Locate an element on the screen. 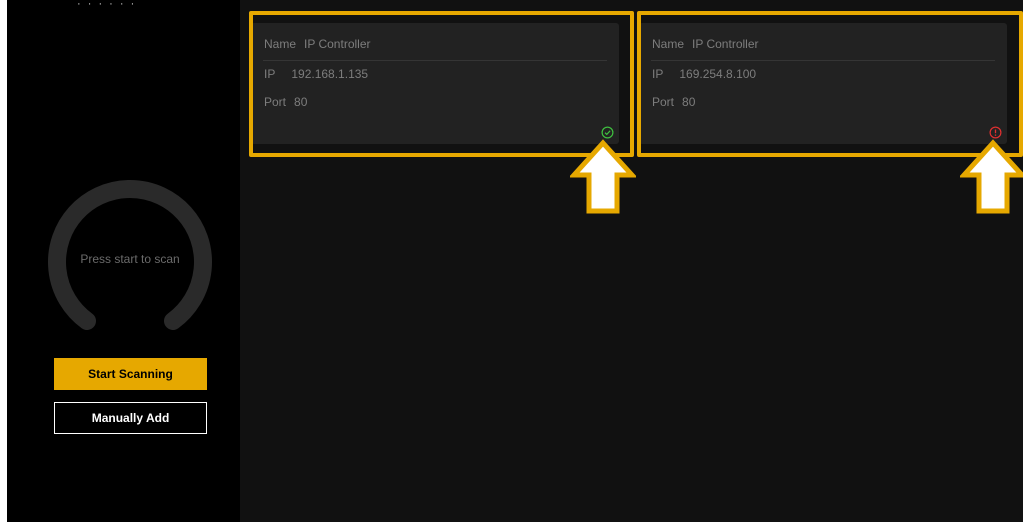  gauge-ring is located at coordinates (130, 255).